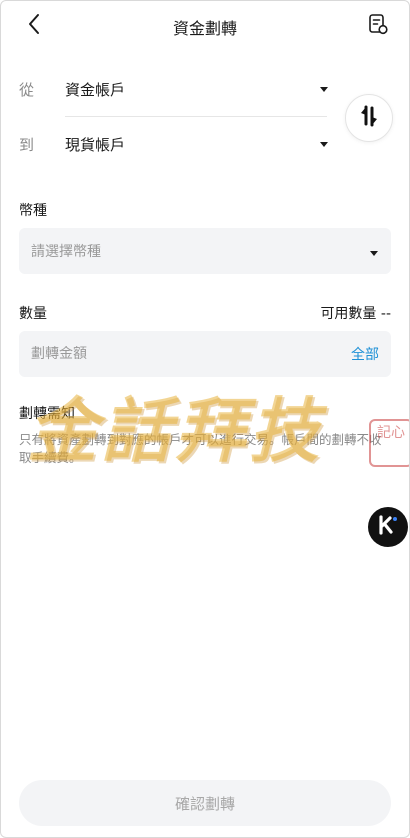 The width and height of the screenshot is (410, 838). Describe the element at coordinates (191, 89) in the screenshot. I see `from-account-select: 資金帳戶` at that location.